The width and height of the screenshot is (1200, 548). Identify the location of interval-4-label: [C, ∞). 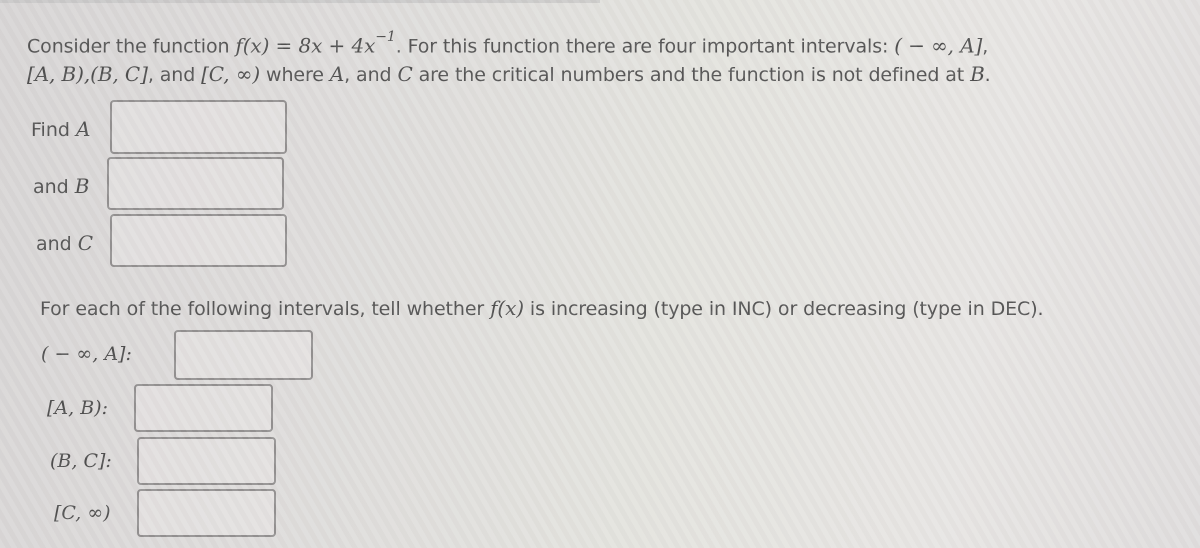
(82, 513).